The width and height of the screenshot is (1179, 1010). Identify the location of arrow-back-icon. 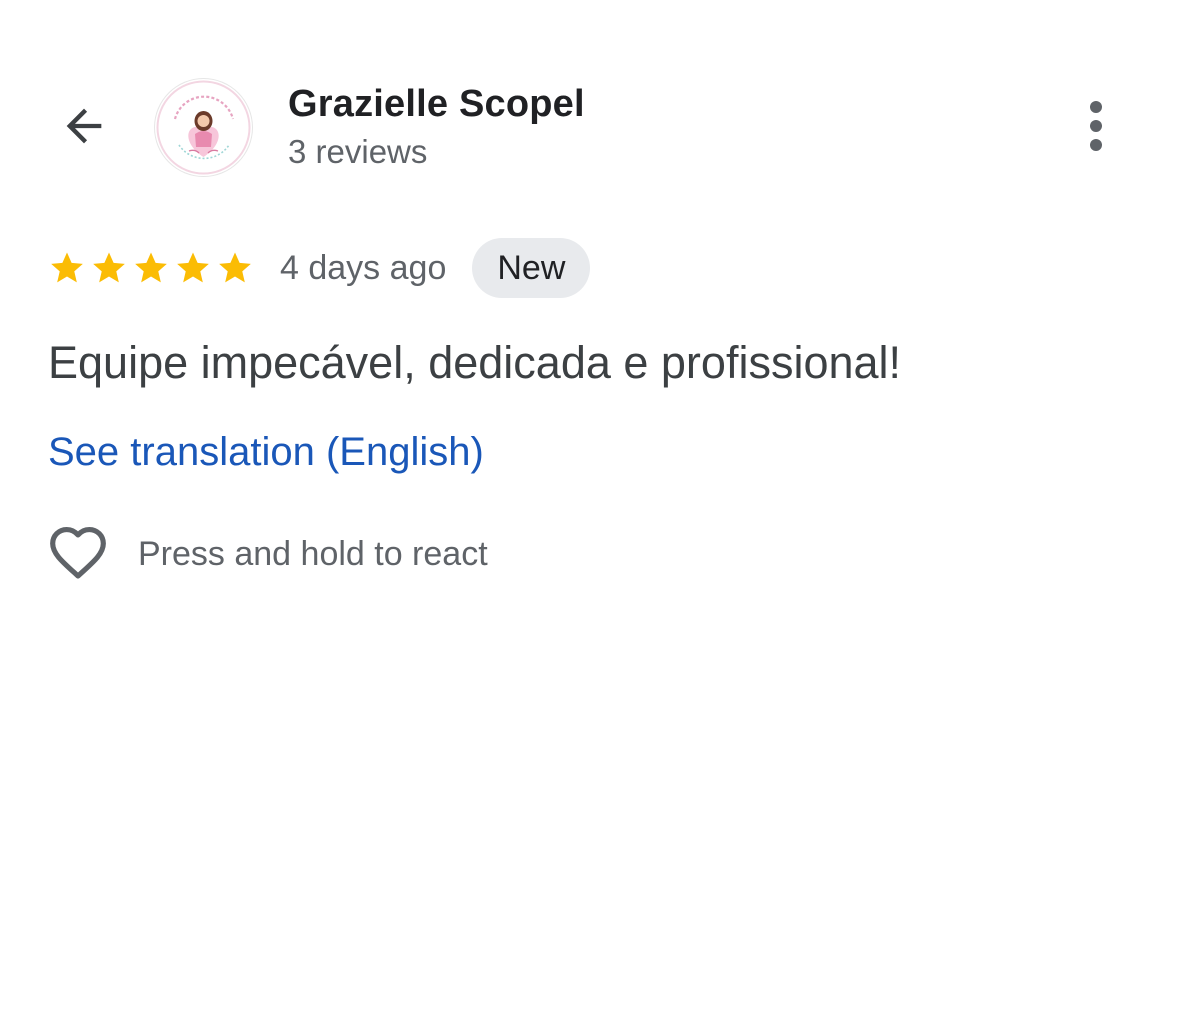
(84, 128).